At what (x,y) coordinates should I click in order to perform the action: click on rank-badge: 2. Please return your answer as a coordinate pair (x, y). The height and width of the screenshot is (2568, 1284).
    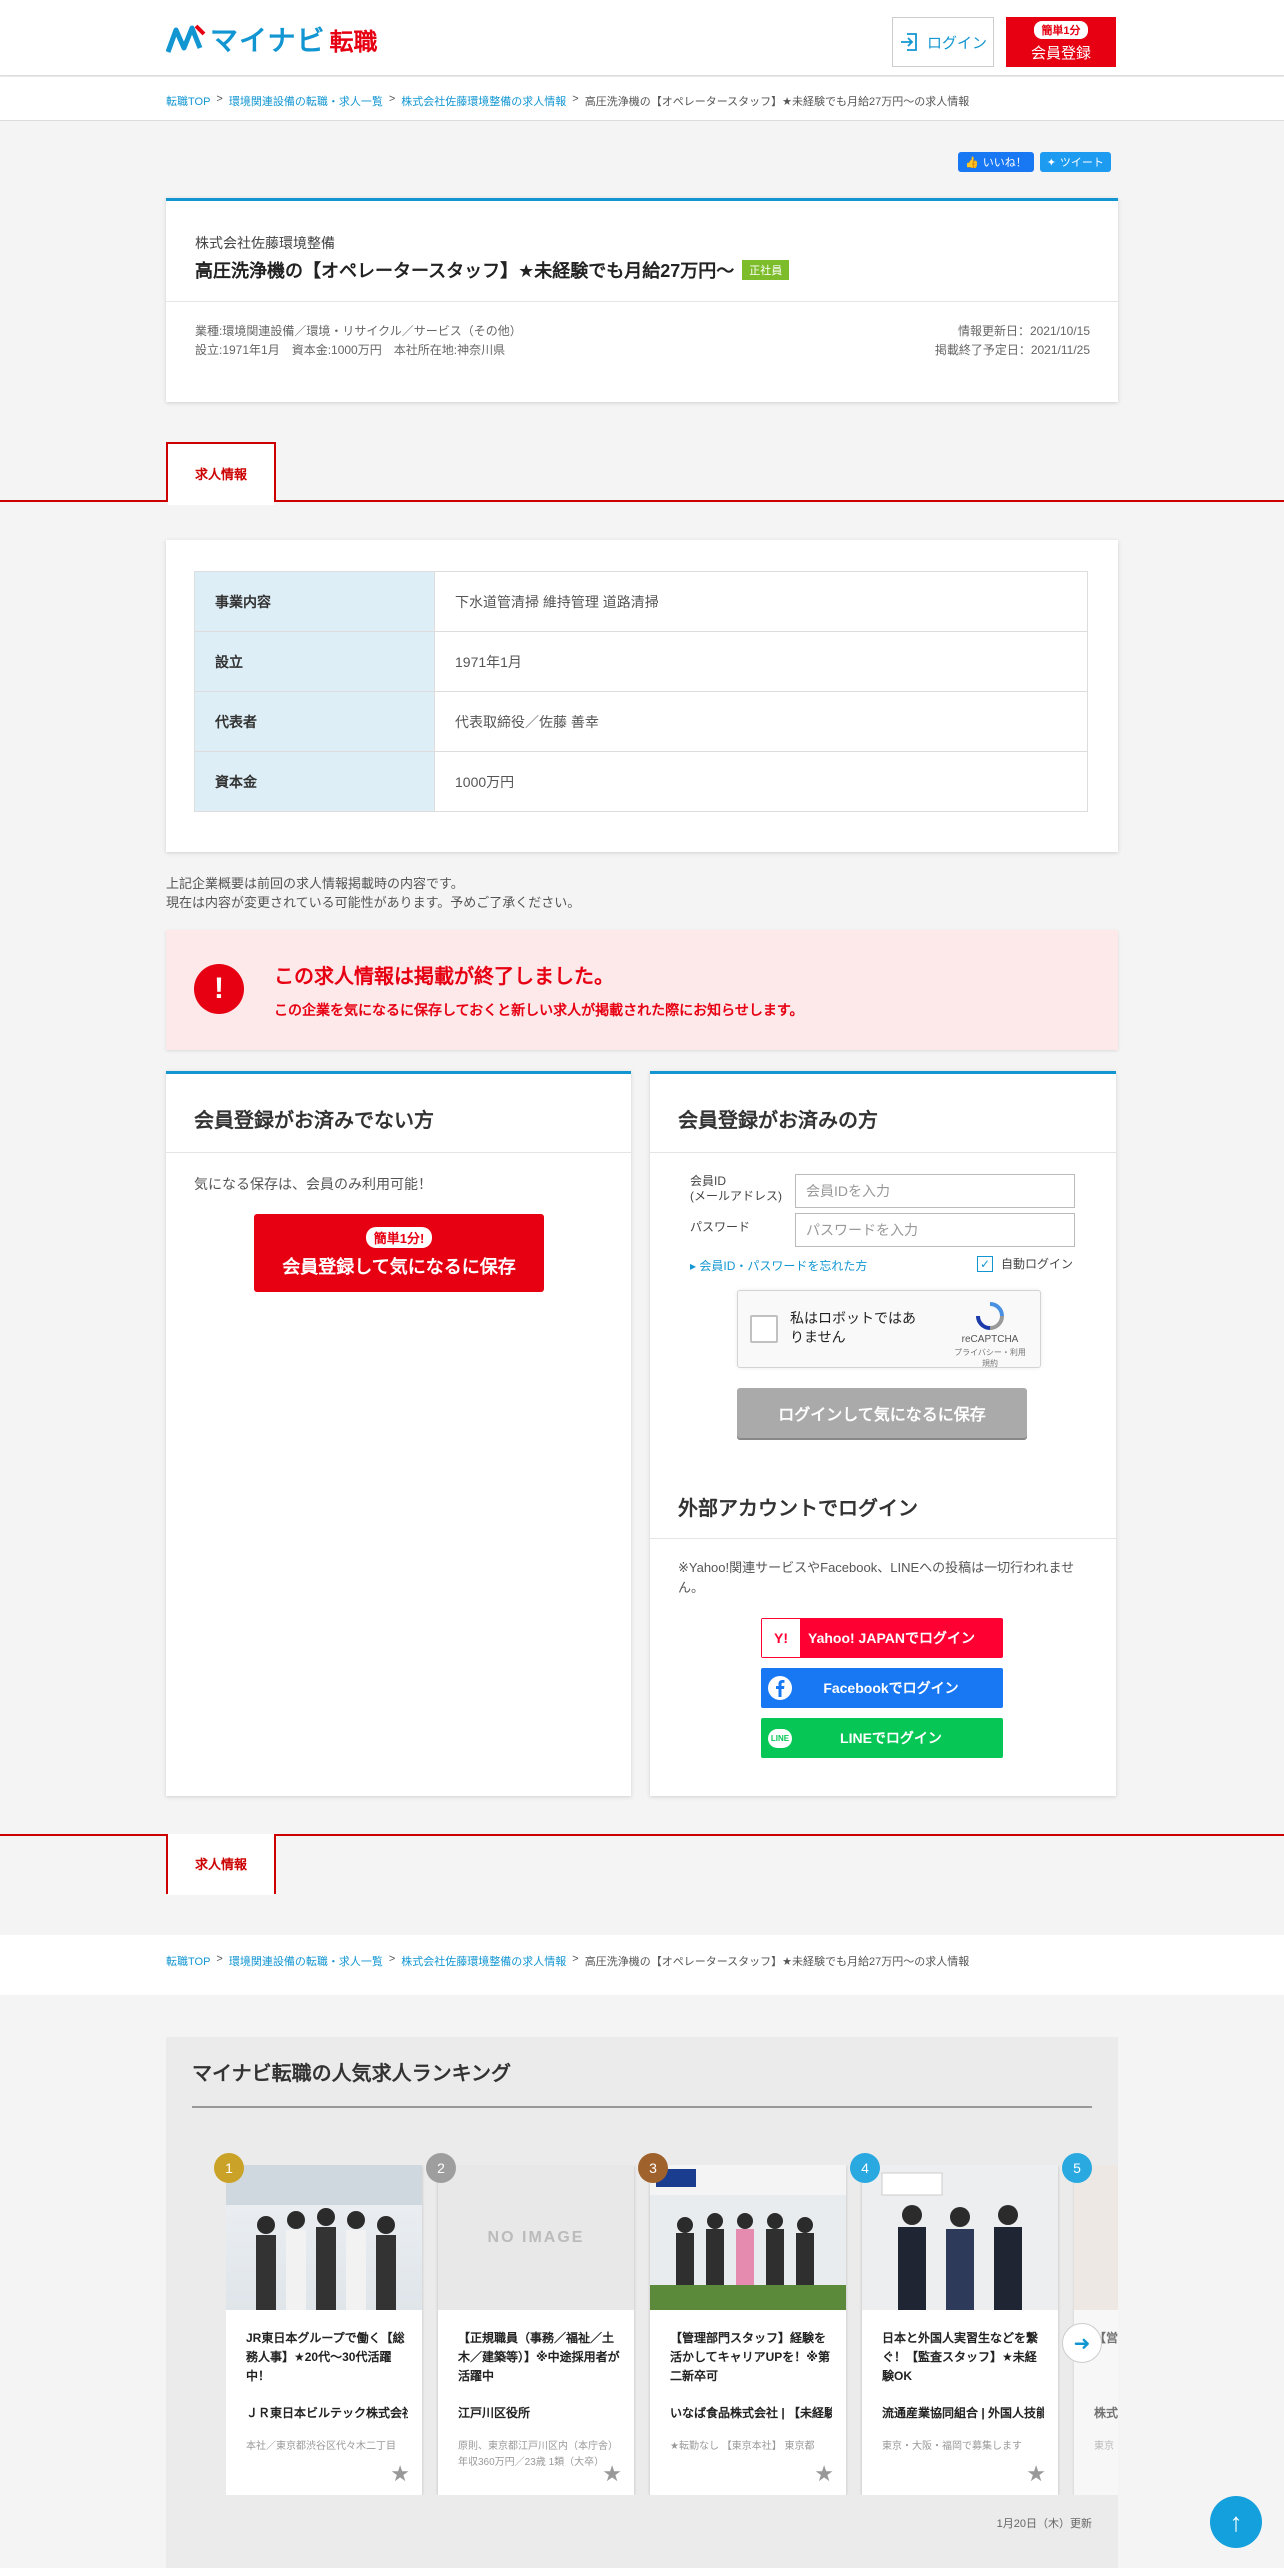
    Looking at the image, I should click on (441, 2168).